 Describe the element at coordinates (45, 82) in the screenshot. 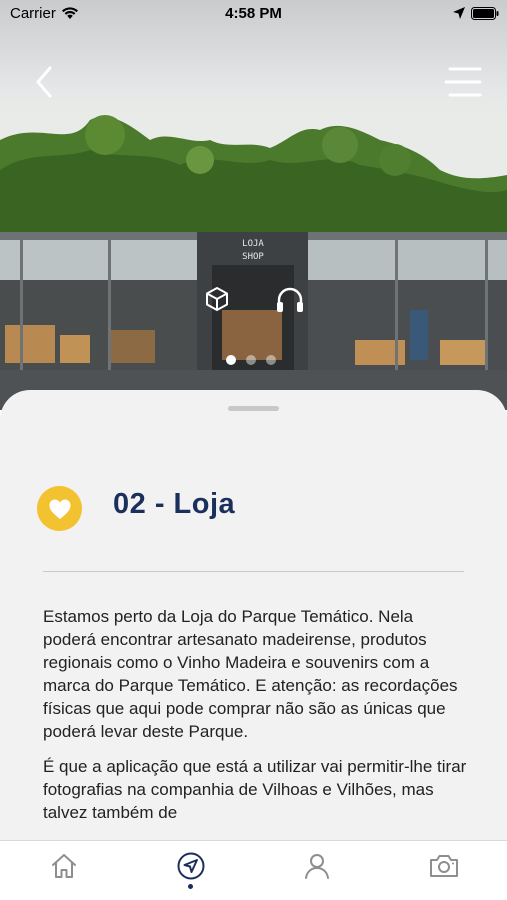

I see `back-chevron-icon` at that location.